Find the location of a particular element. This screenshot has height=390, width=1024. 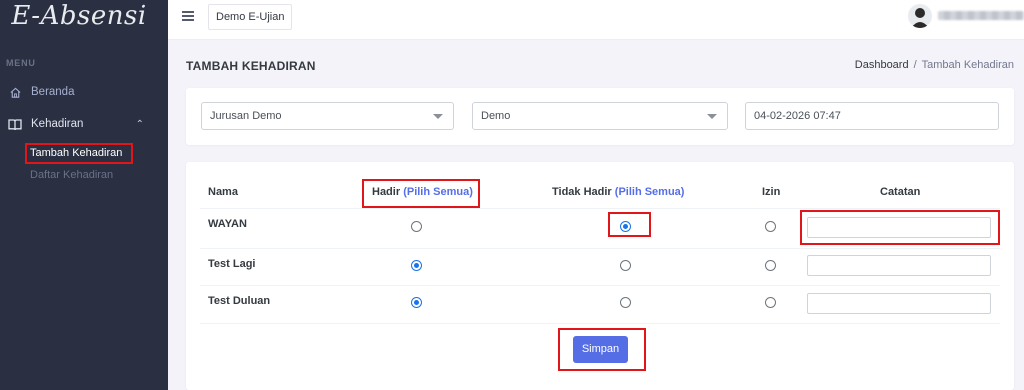

breadcrumb-home: Dashboard is located at coordinates (882, 65).